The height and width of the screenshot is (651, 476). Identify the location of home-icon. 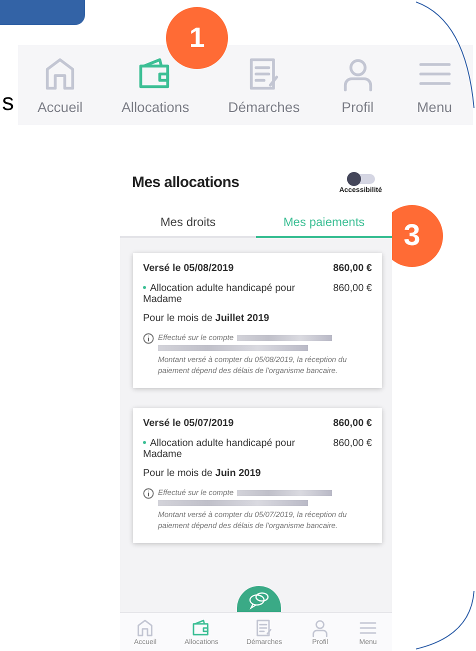
(145, 628).